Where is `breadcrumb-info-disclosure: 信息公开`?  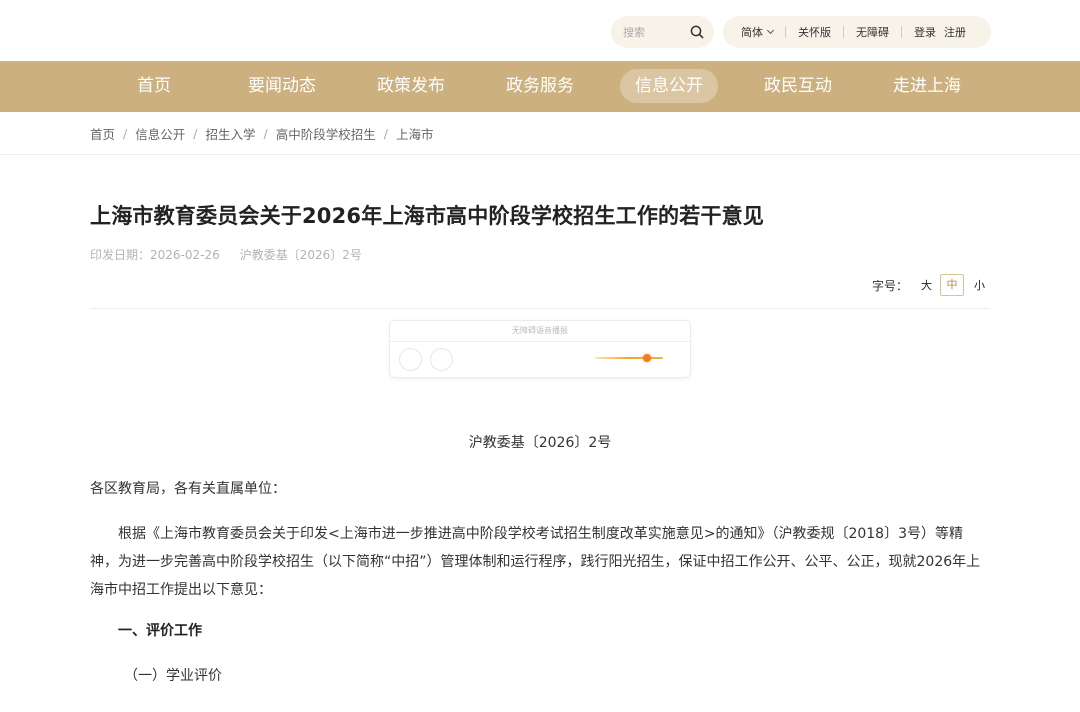
breadcrumb-info-disclosure: 信息公开 is located at coordinates (160, 133).